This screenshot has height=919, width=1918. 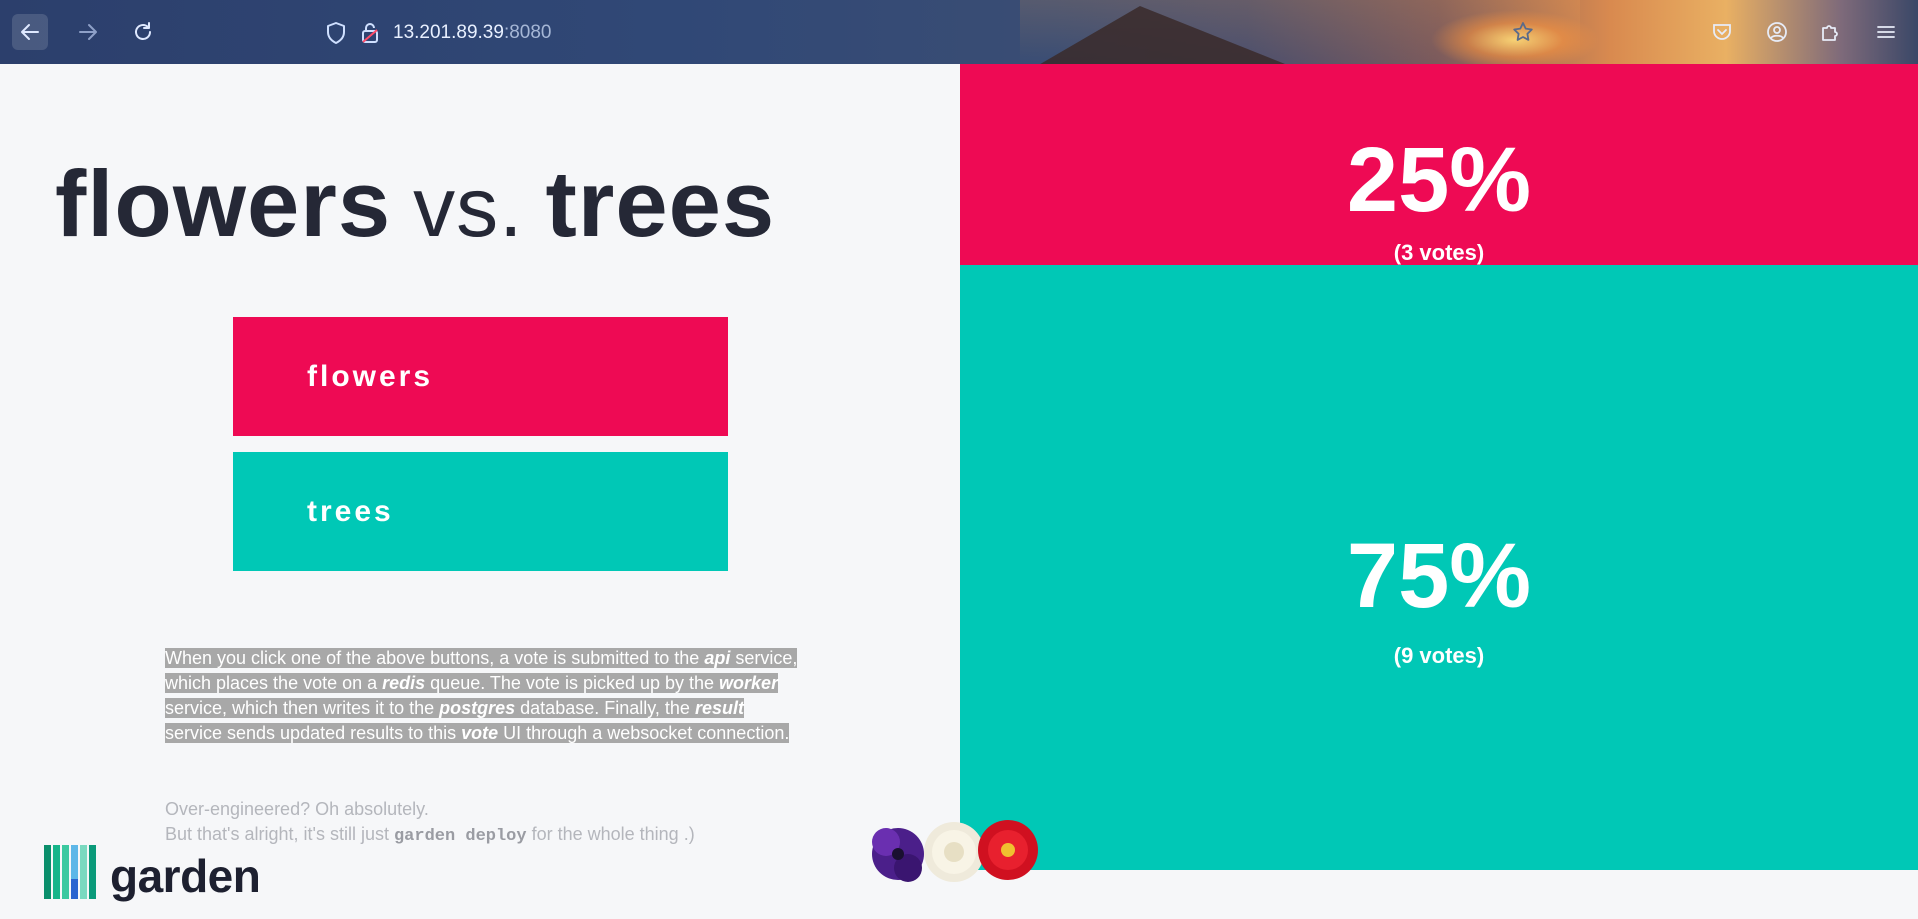 I want to click on desc-text: database. Finally, the, so click(x=605, y=708).